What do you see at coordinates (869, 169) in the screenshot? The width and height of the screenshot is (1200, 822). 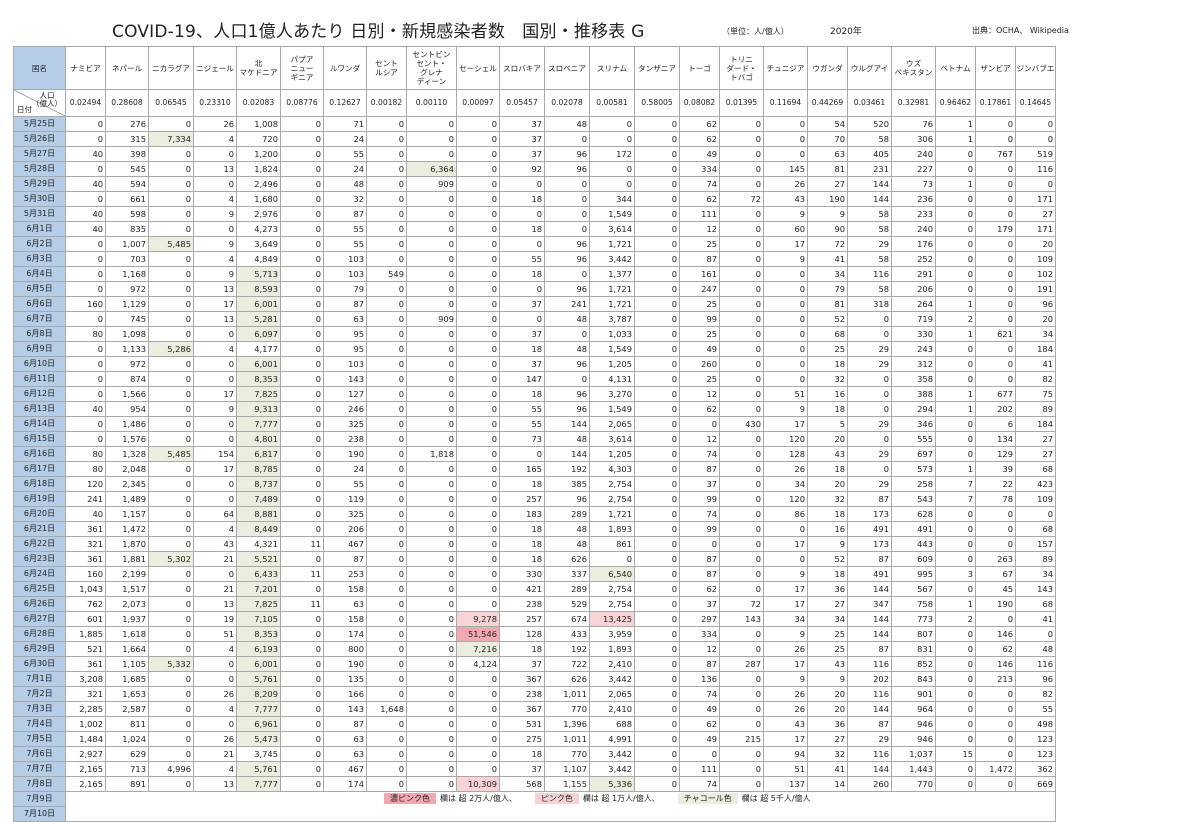 I see `case-value: 231` at bounding box center [869, 169].